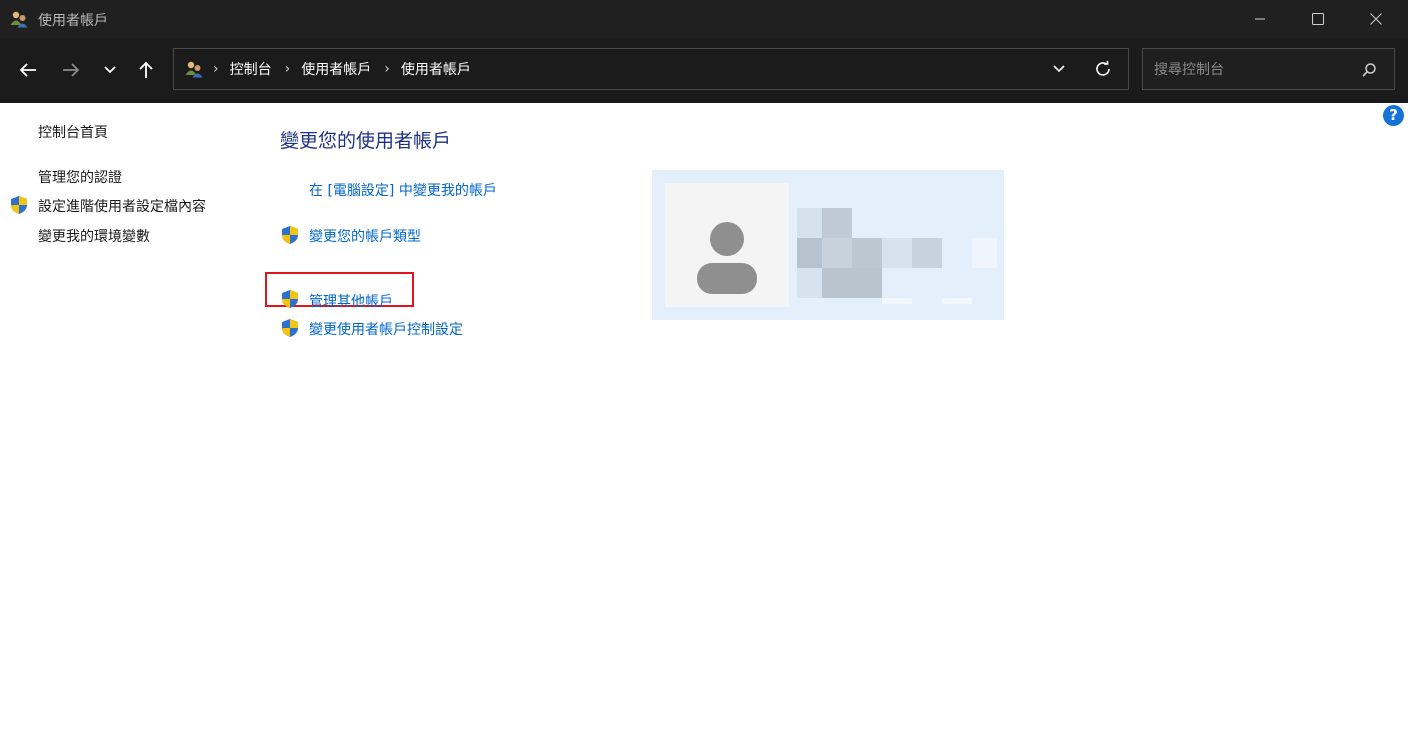  I want to click on page-title: 變更您的使用者帳戶, so click(366, 141).